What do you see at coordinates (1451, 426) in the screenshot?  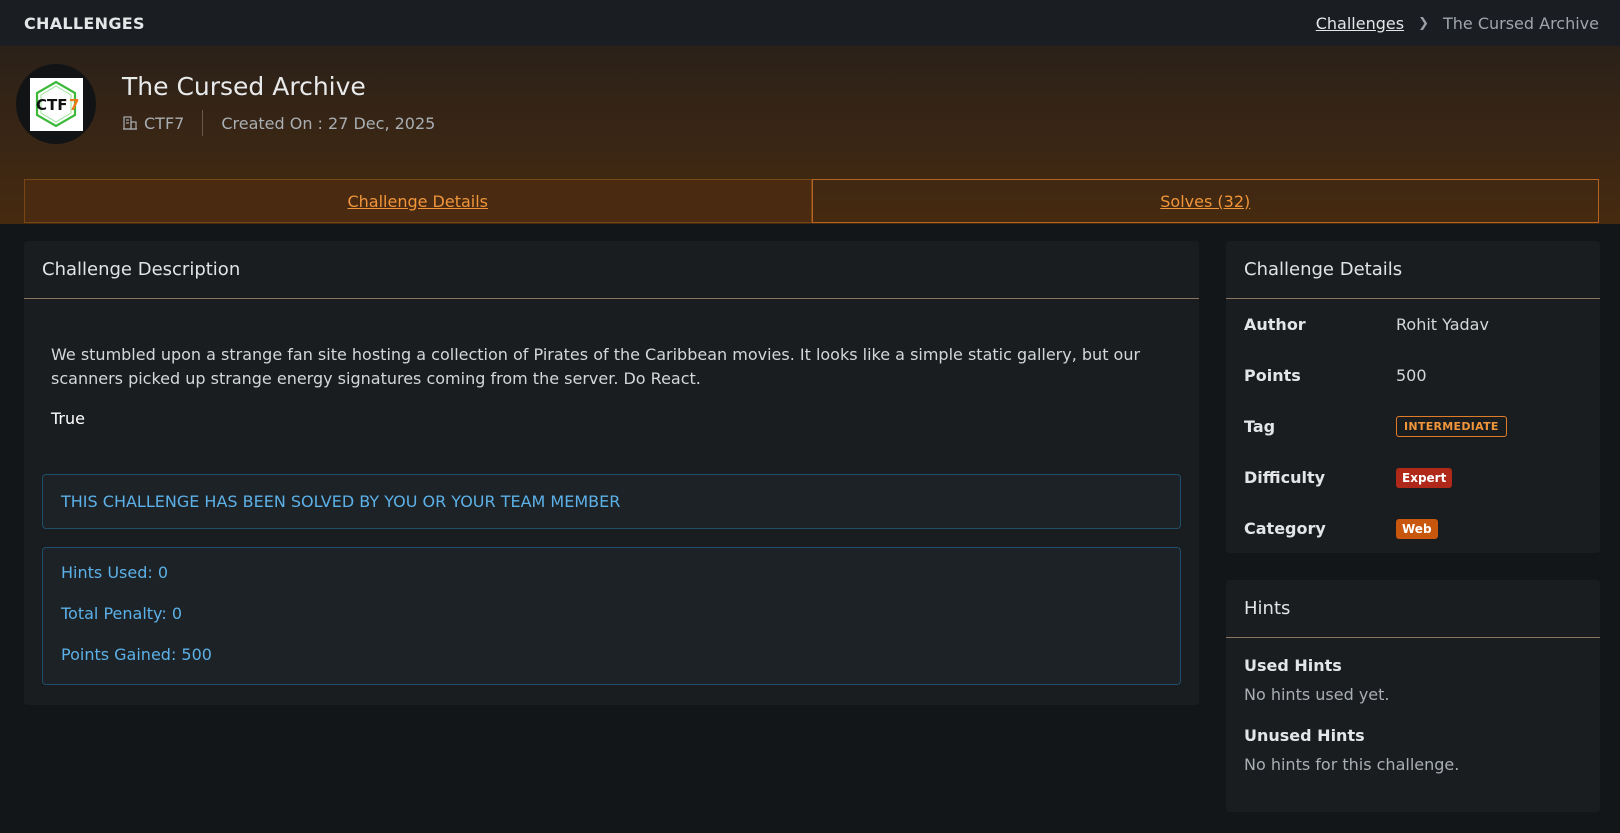 I see `tag-badge: INTERMEDIATE` at bounding box center [1451, 426].